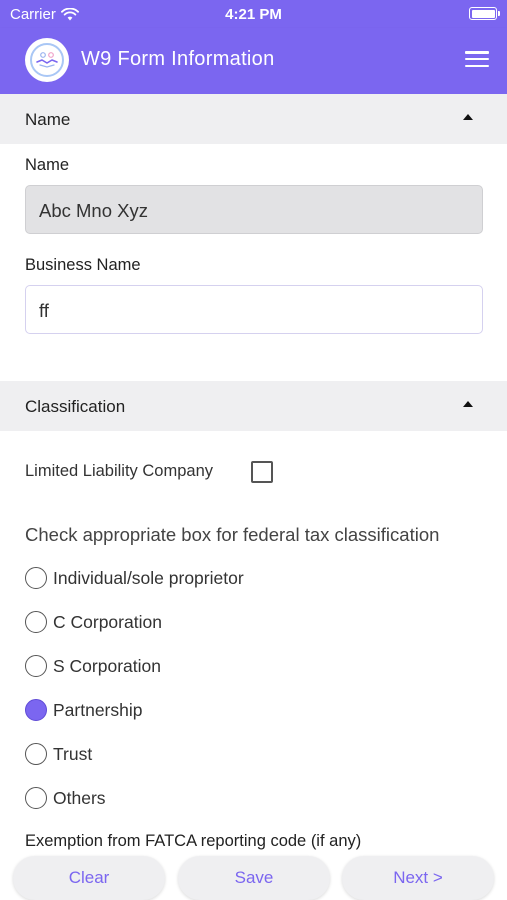  Describe the element at coordinates (253, 119) in the screenshot. I see `name-section-header: Name` at that location.